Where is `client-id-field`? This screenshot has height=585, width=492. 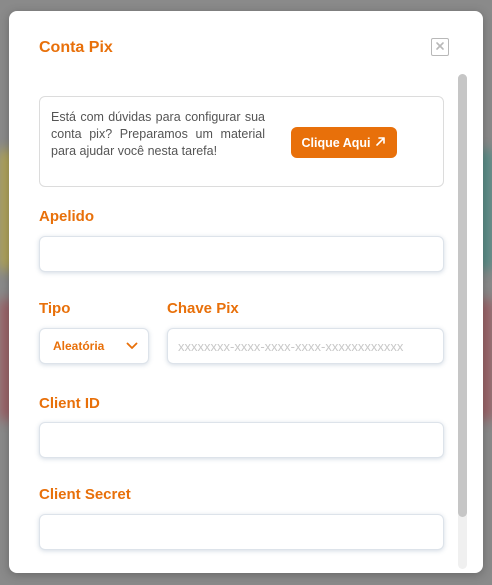 client-id-field is located at coordinates (241, 440).